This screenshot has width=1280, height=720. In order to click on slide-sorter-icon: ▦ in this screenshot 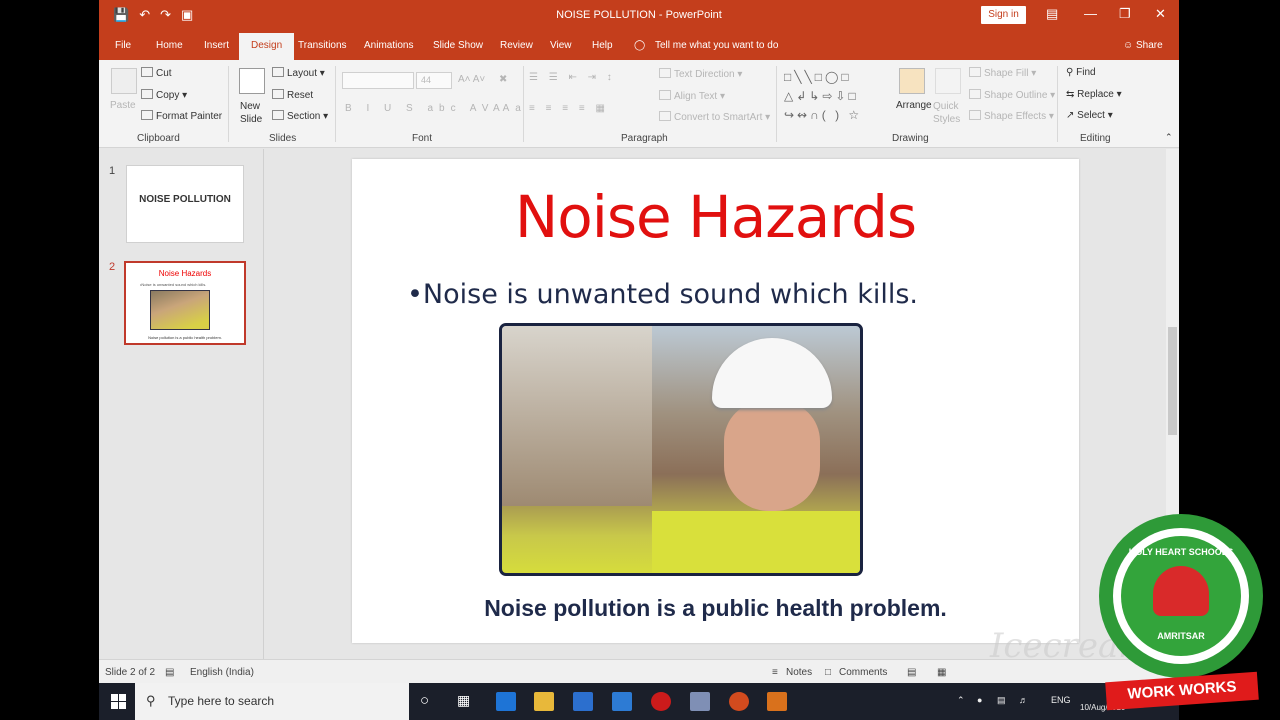, I will do `click(941, 672)`.